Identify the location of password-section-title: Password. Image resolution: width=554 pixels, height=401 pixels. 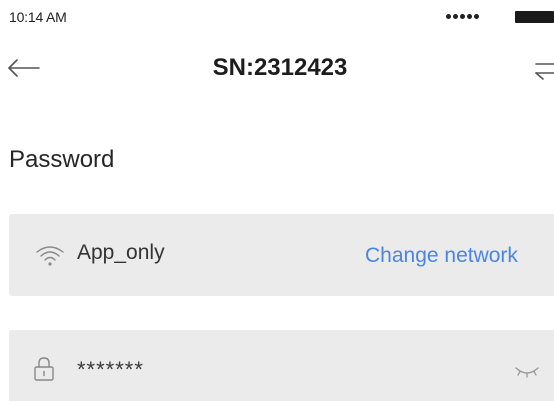
(62, 159).